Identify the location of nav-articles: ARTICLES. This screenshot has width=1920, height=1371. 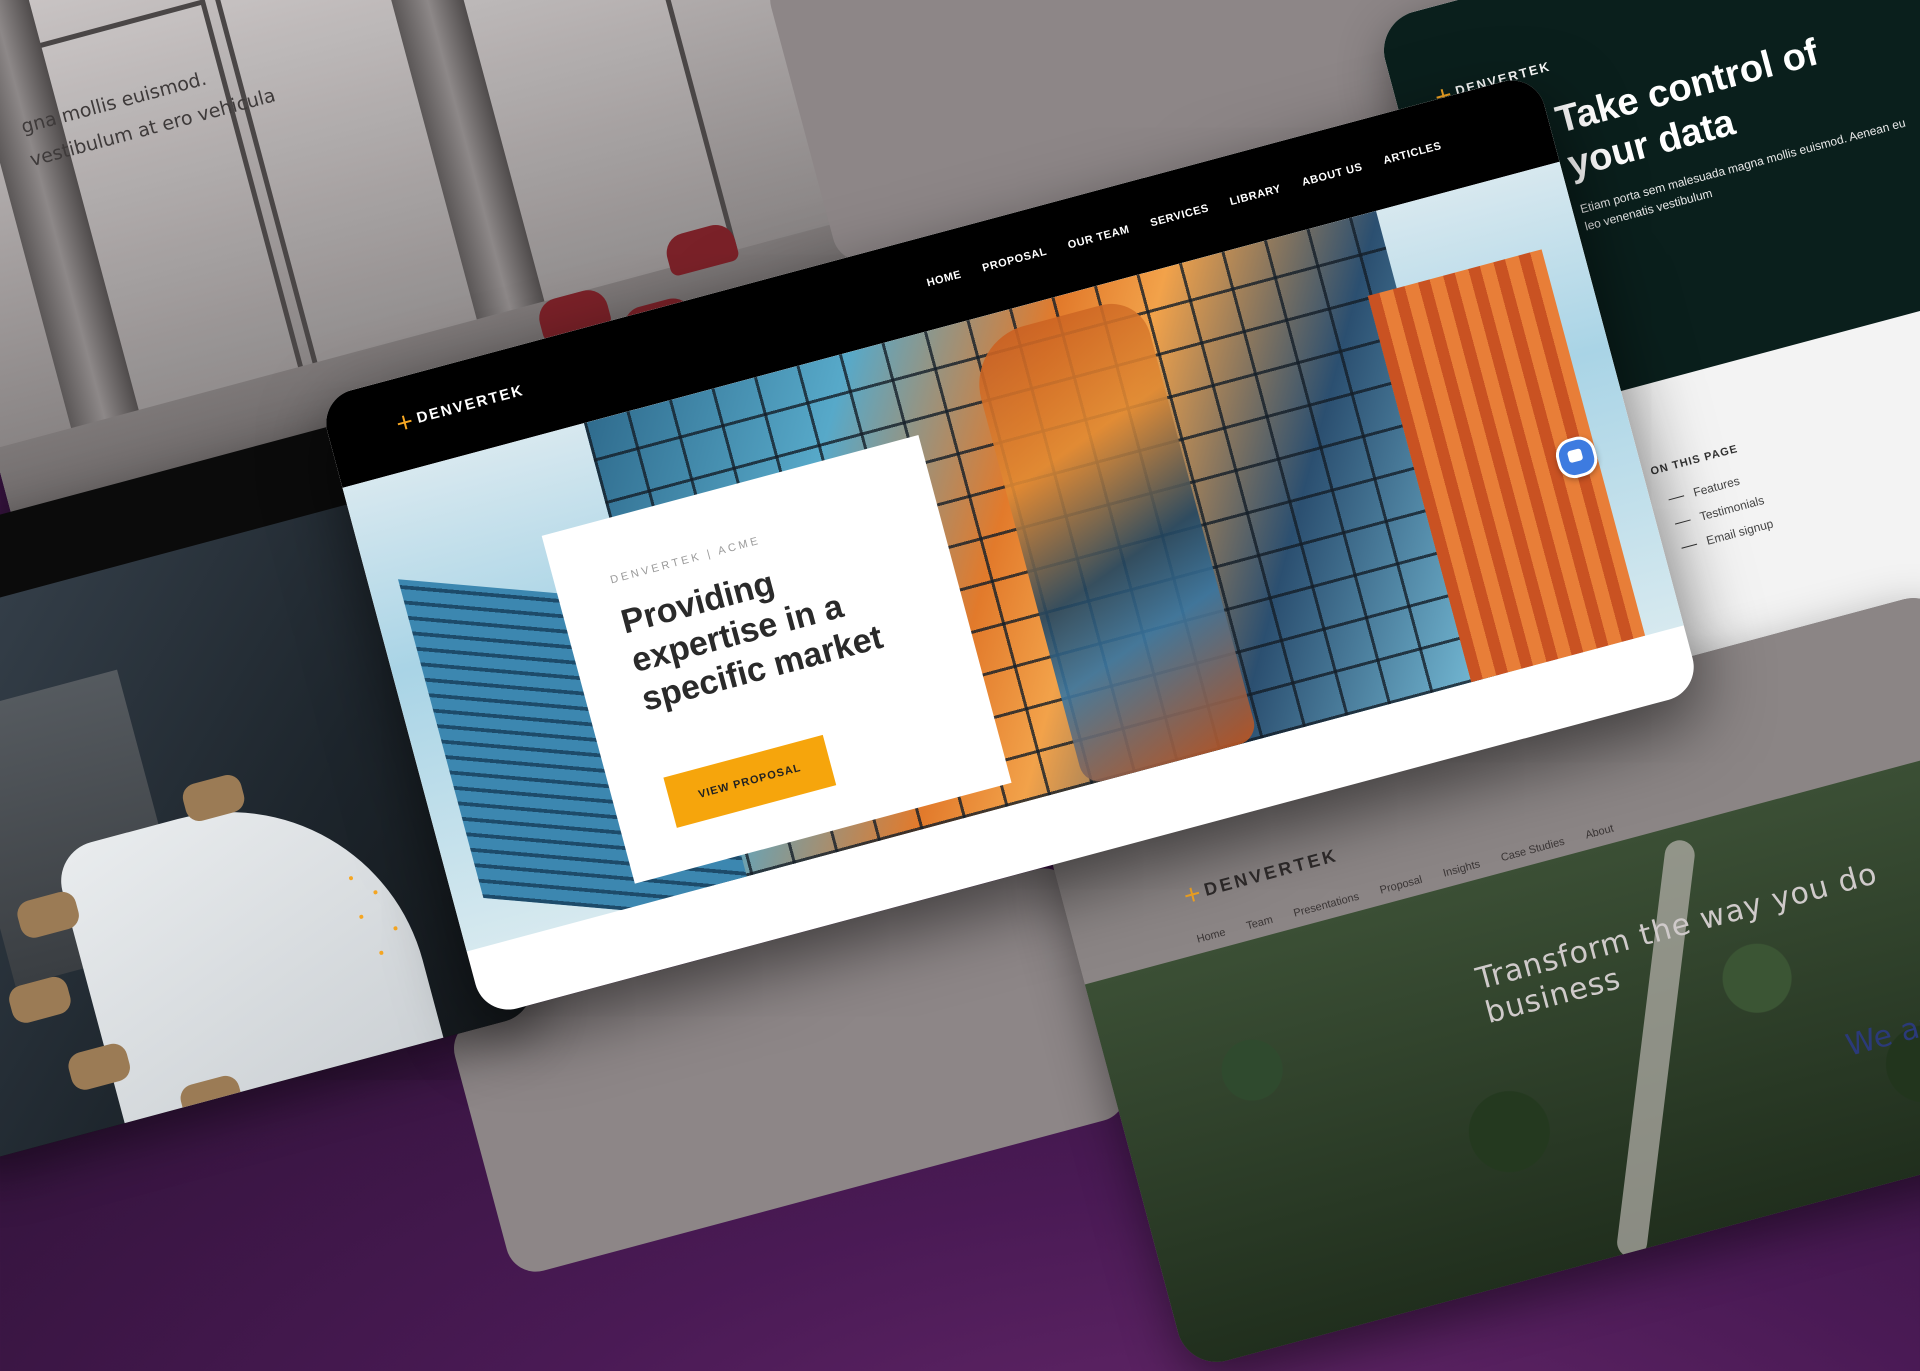
(1412, 153).